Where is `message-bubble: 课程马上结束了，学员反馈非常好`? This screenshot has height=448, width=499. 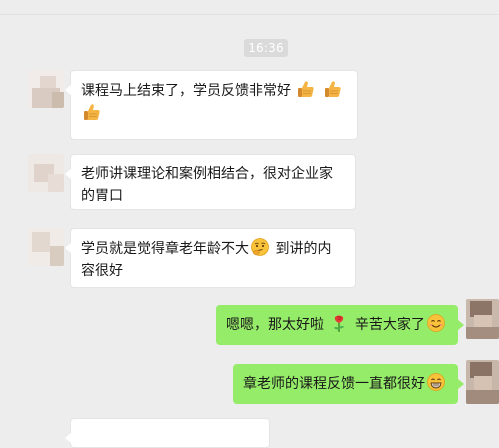 message-bubble: 课程马上结束了，学员反馈非常好 is located at coordinates (211, 105).